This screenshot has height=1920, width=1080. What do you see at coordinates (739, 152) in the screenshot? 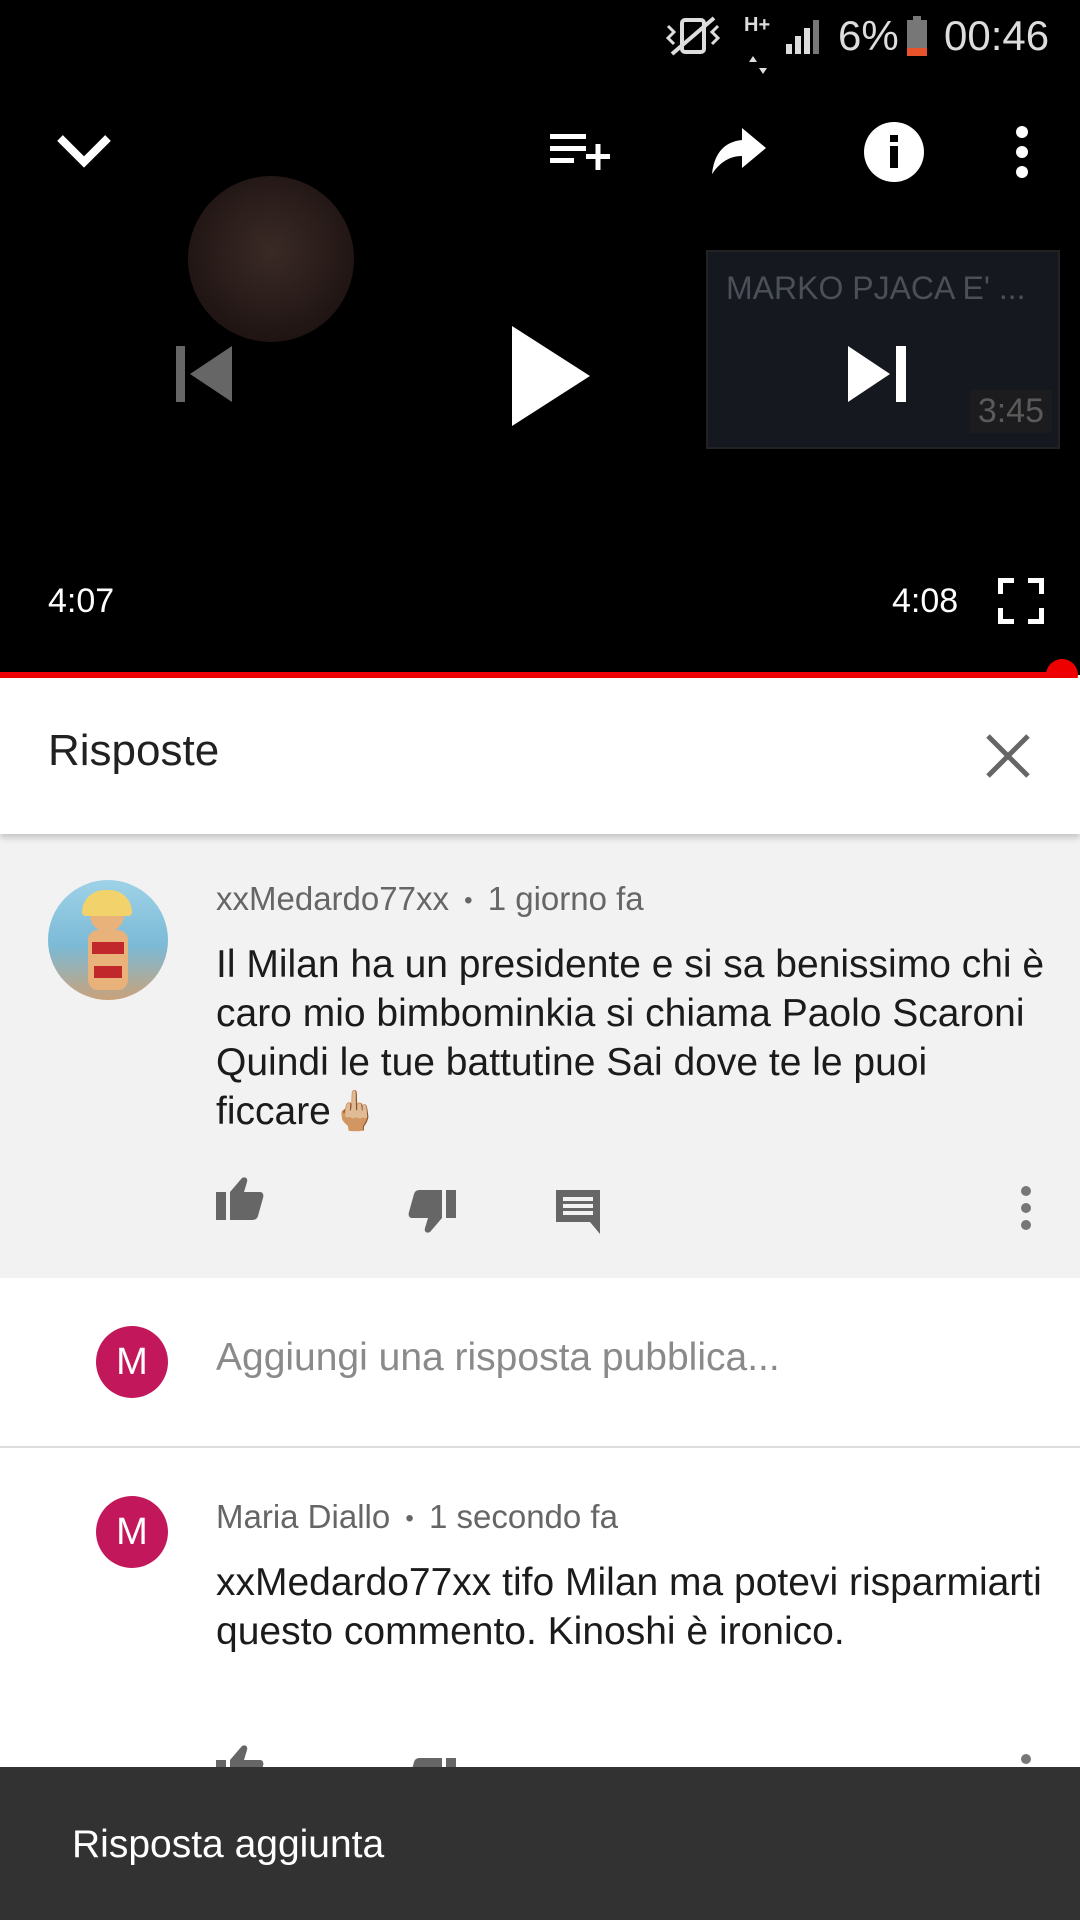
I see `share-icon` at bounding box center [739, 152].